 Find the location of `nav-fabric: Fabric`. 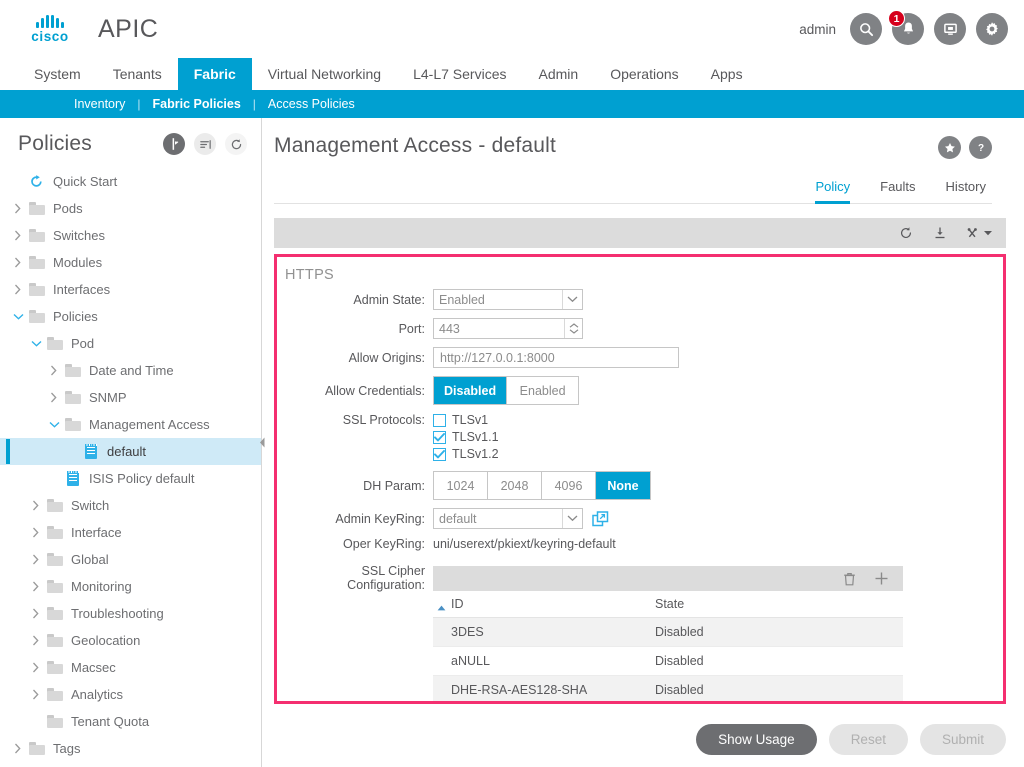

nav-fabric: Fabric is located at coordinates (214, 74).